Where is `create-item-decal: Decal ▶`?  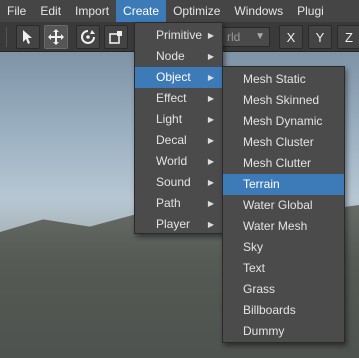
create-item-decal: Decal ▶ is located at coordinates (178, 140).